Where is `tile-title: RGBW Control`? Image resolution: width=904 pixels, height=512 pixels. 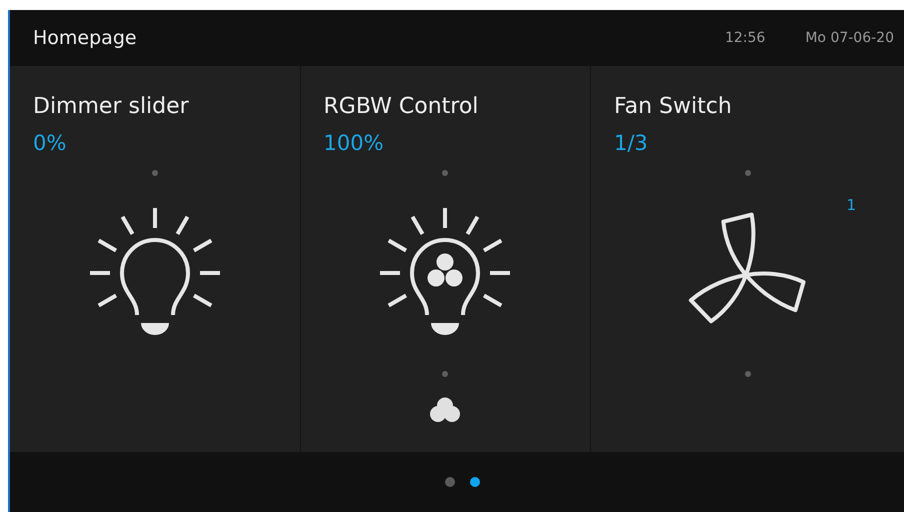 tile-title: RGBW Control is located at coordinates (401, 107).